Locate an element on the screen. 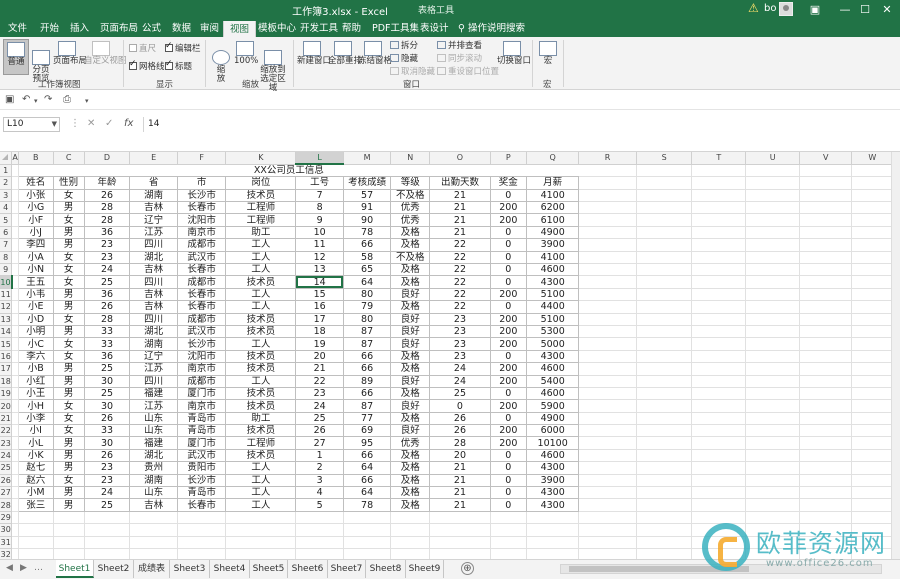 The height and width of the screenshot is (579, 900). tell-me-search: ⚲ 操作说明搜索 is located at coordinates (491, 28).